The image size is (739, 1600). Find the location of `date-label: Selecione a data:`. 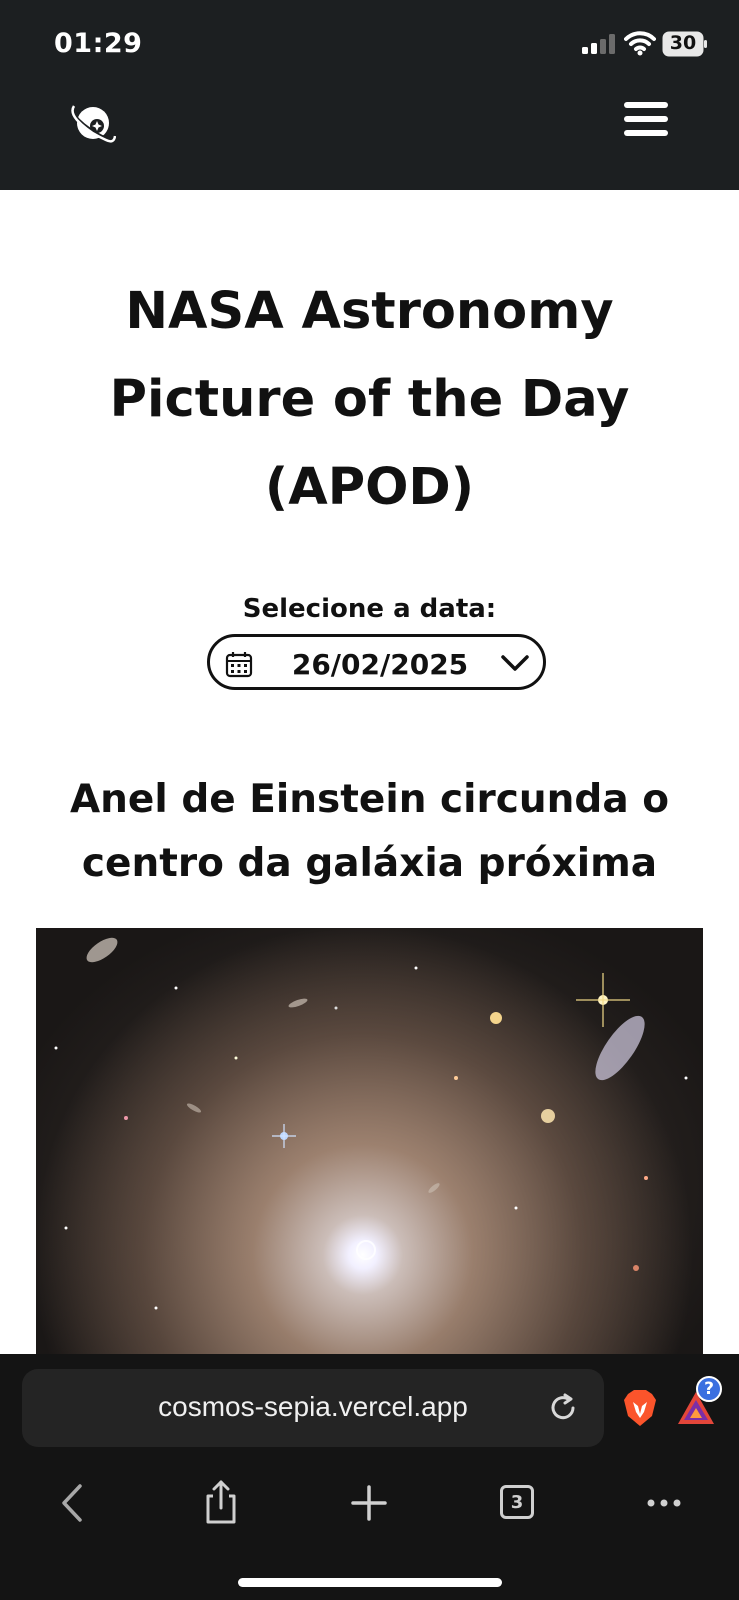

date-label: Selecione a data: is located at coordinates (369, 609).